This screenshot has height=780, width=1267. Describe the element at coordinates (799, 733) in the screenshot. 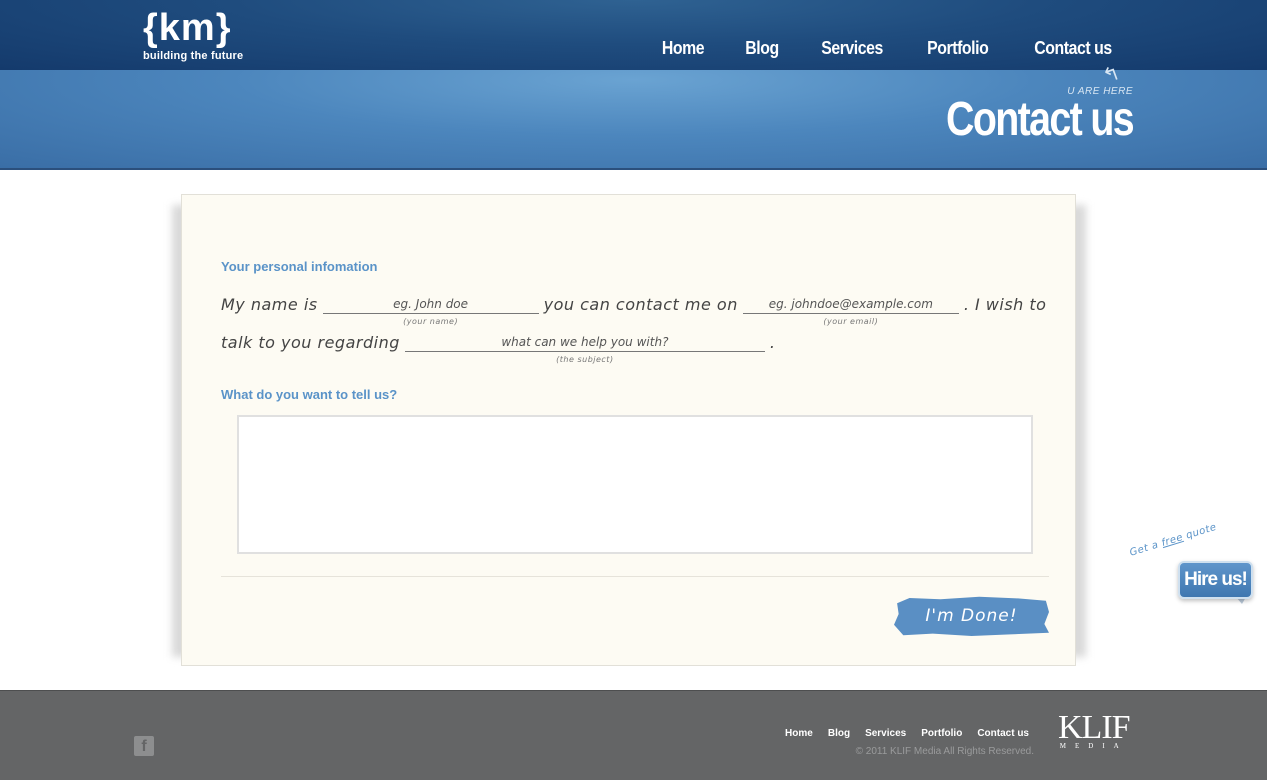

I see `footer-nav-home: Home` at that location.